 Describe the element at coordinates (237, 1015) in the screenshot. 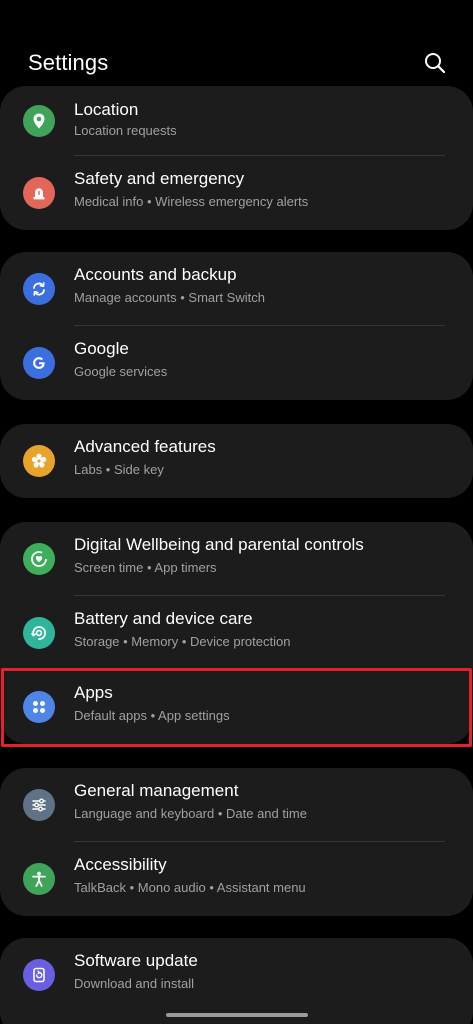

I see `home-indicator-bar` at that location.